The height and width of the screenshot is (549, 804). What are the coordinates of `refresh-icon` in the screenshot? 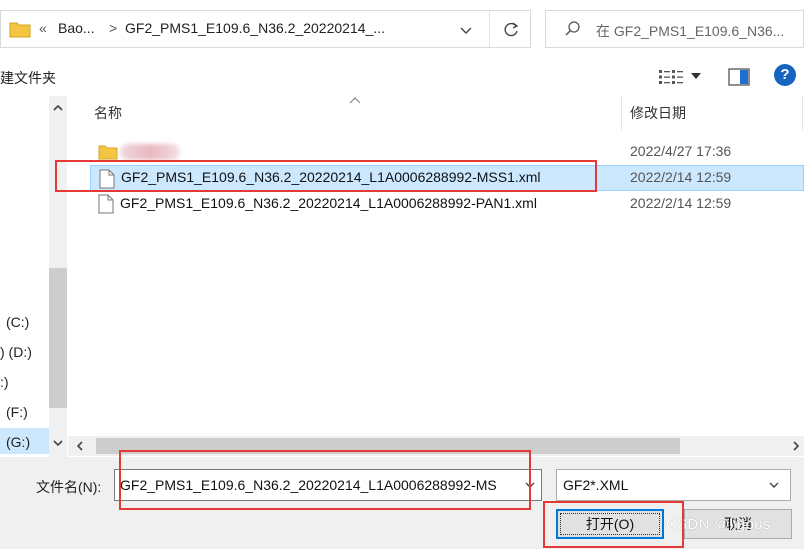 It's located at (511, 30).